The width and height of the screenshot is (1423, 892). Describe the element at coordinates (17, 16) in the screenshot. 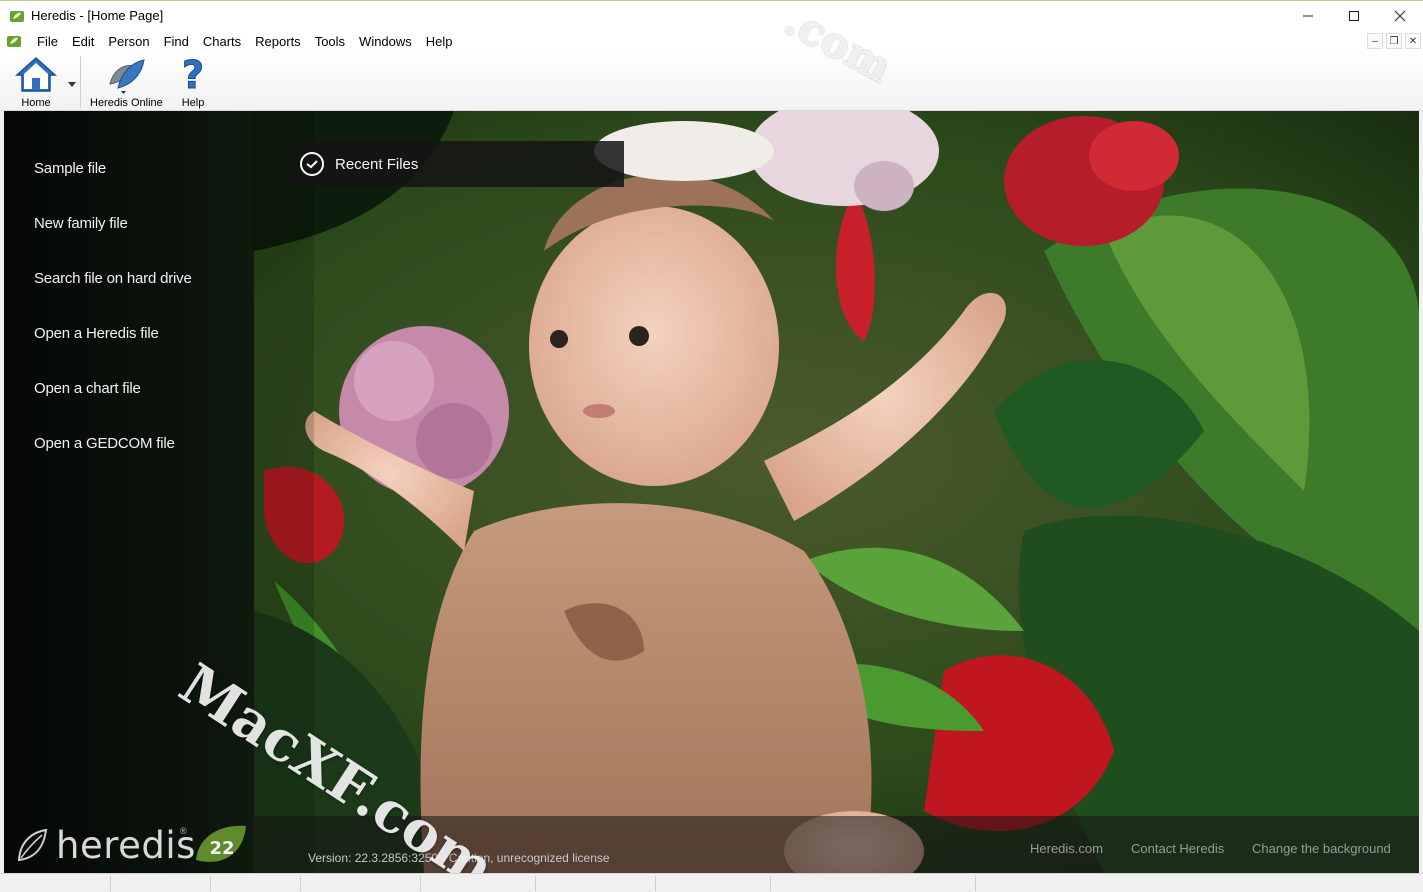

I see `heredis-app-icon` at that location.